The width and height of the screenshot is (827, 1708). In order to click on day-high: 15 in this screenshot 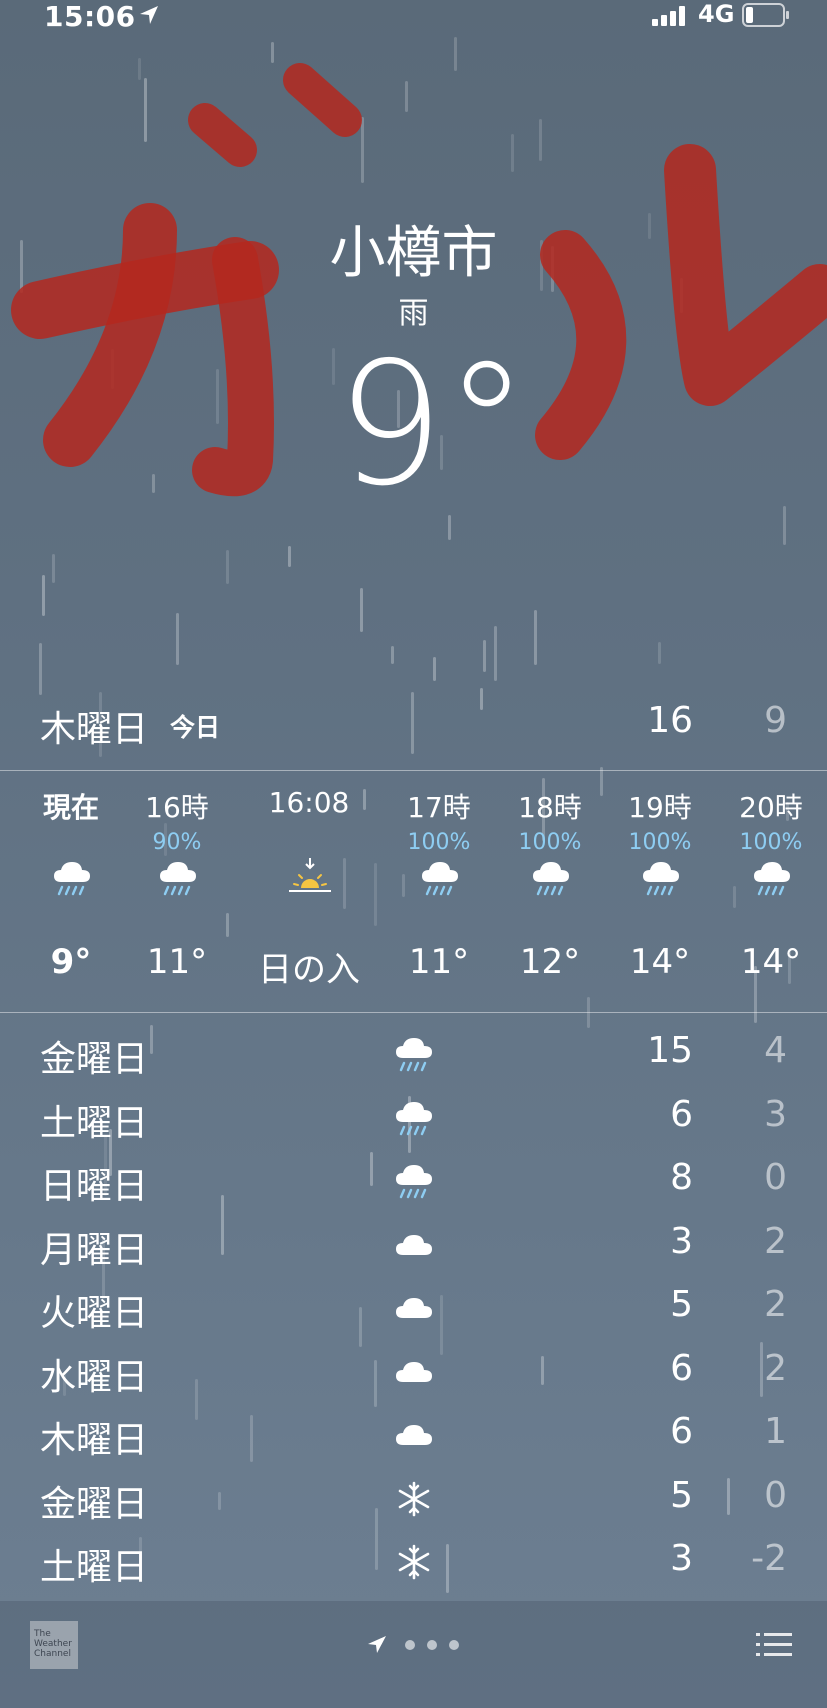, I will do `click(670, 1050)`.